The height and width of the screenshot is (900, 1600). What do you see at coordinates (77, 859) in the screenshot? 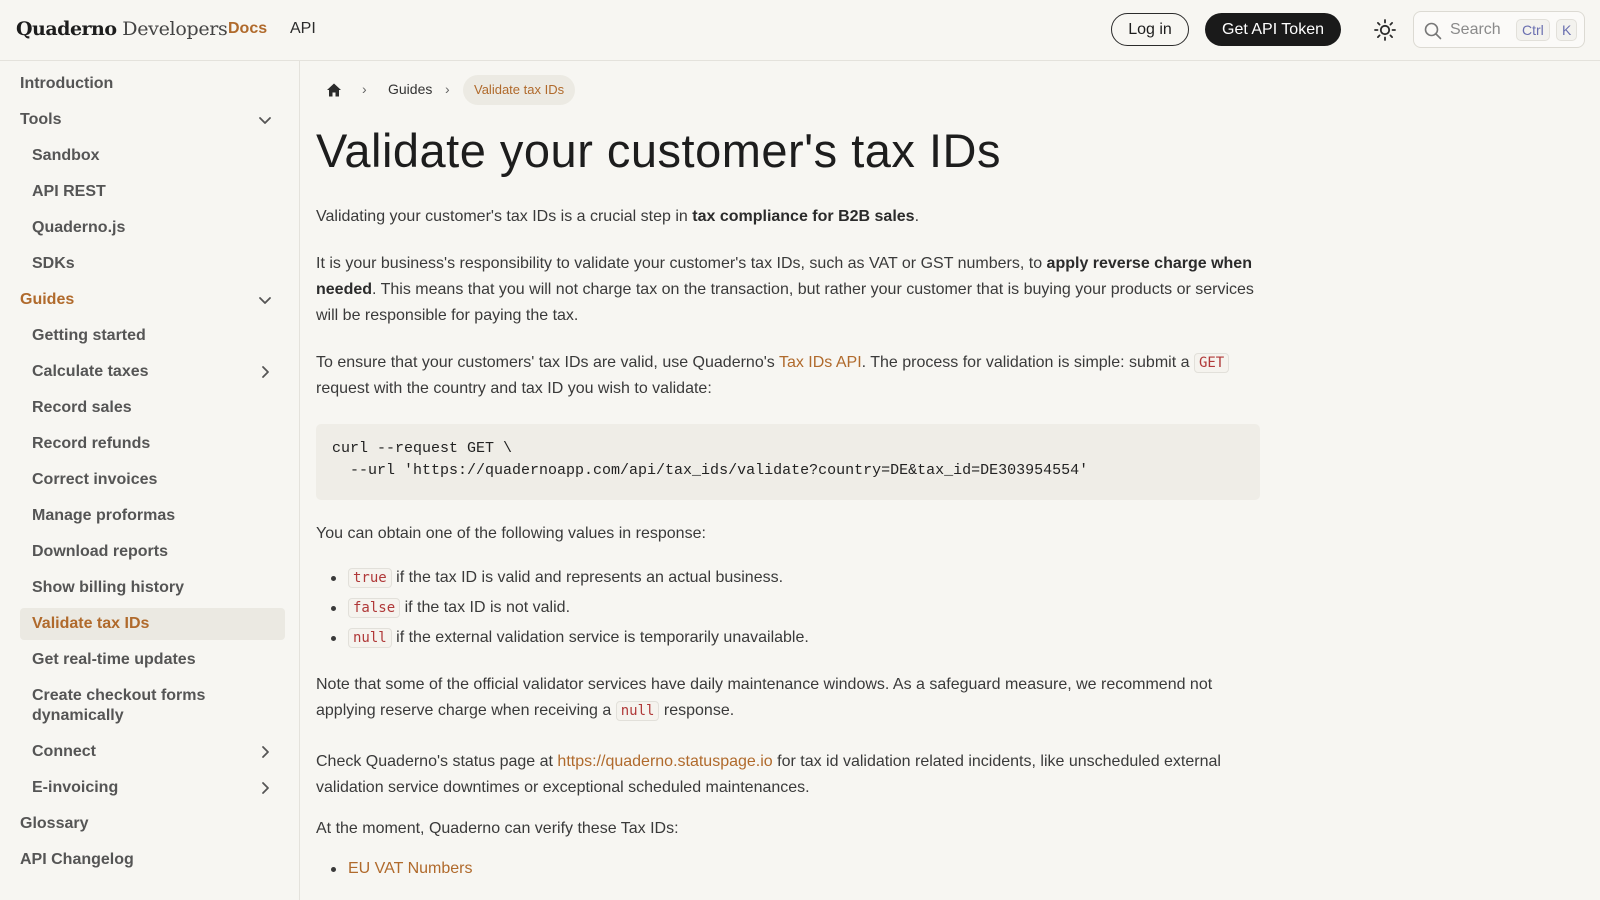
I see `sidebar-item-label: API Changelog` at bounding box center [77, 859].